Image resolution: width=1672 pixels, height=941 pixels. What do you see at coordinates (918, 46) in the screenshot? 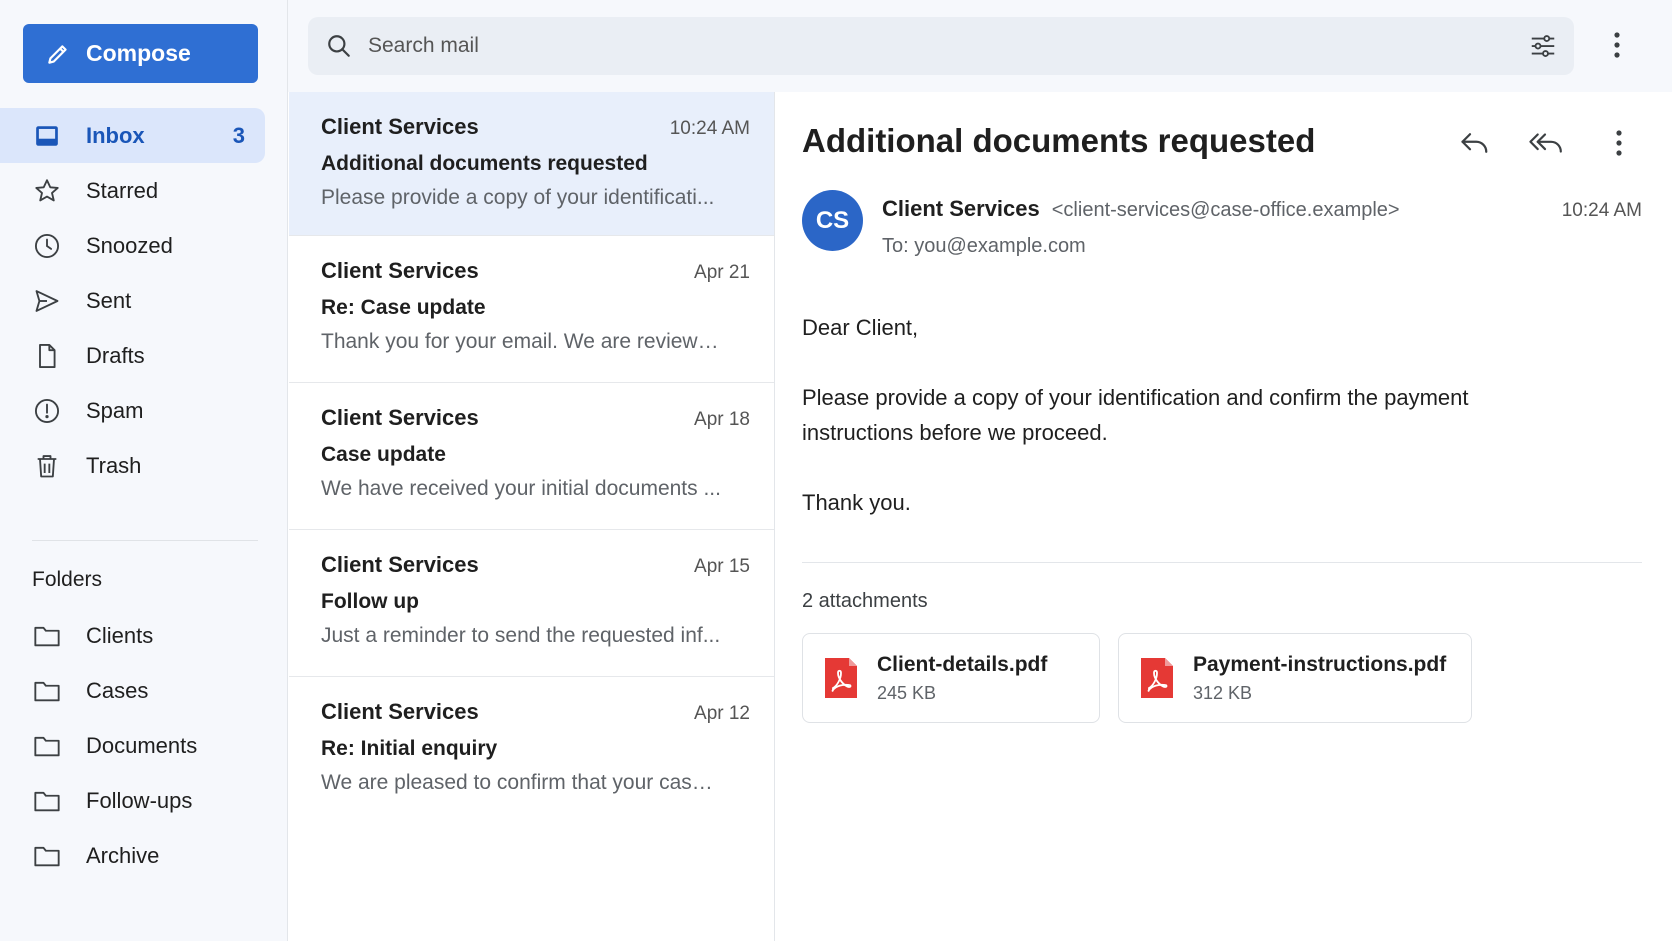
I see `search-input` at bounding box center [918, 46].